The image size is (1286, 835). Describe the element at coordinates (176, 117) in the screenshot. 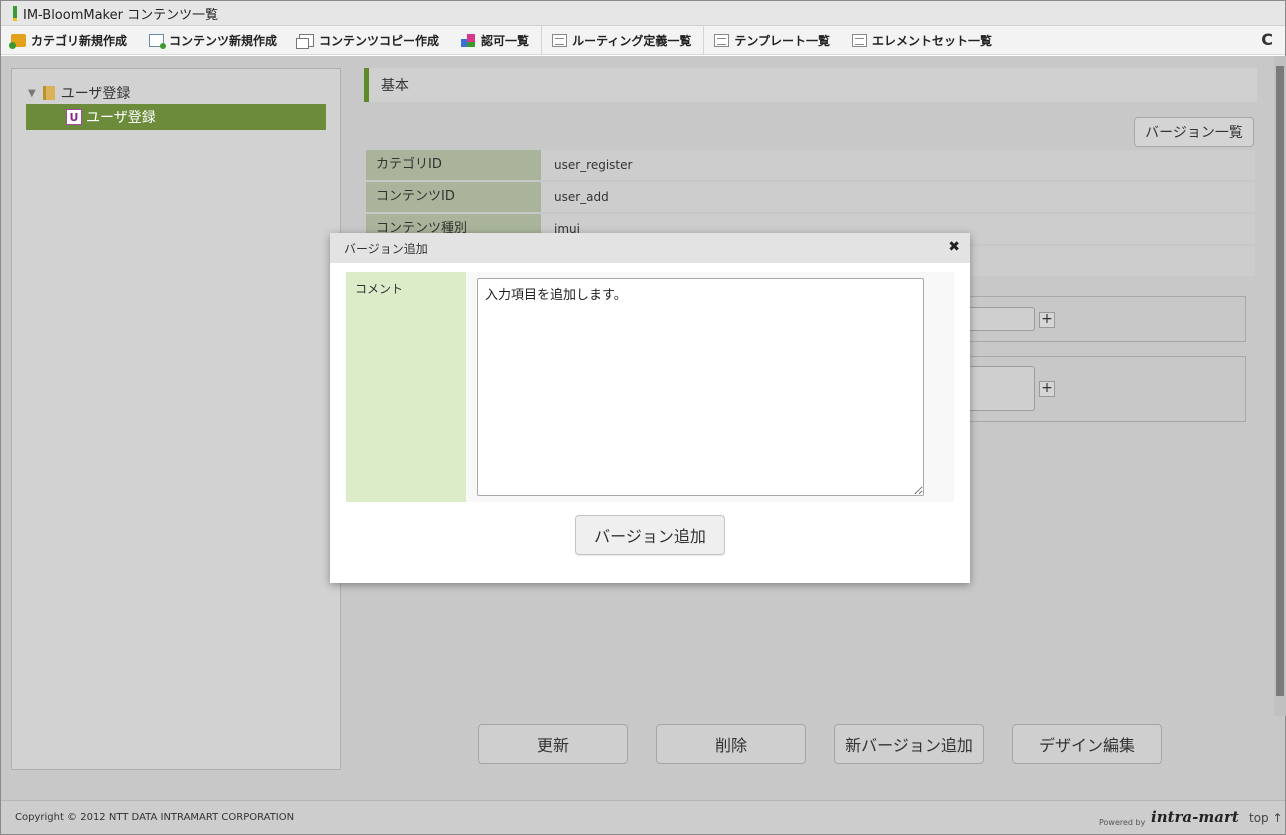

I see `tree-node-content-selected: U ユーザ登録` at that location.